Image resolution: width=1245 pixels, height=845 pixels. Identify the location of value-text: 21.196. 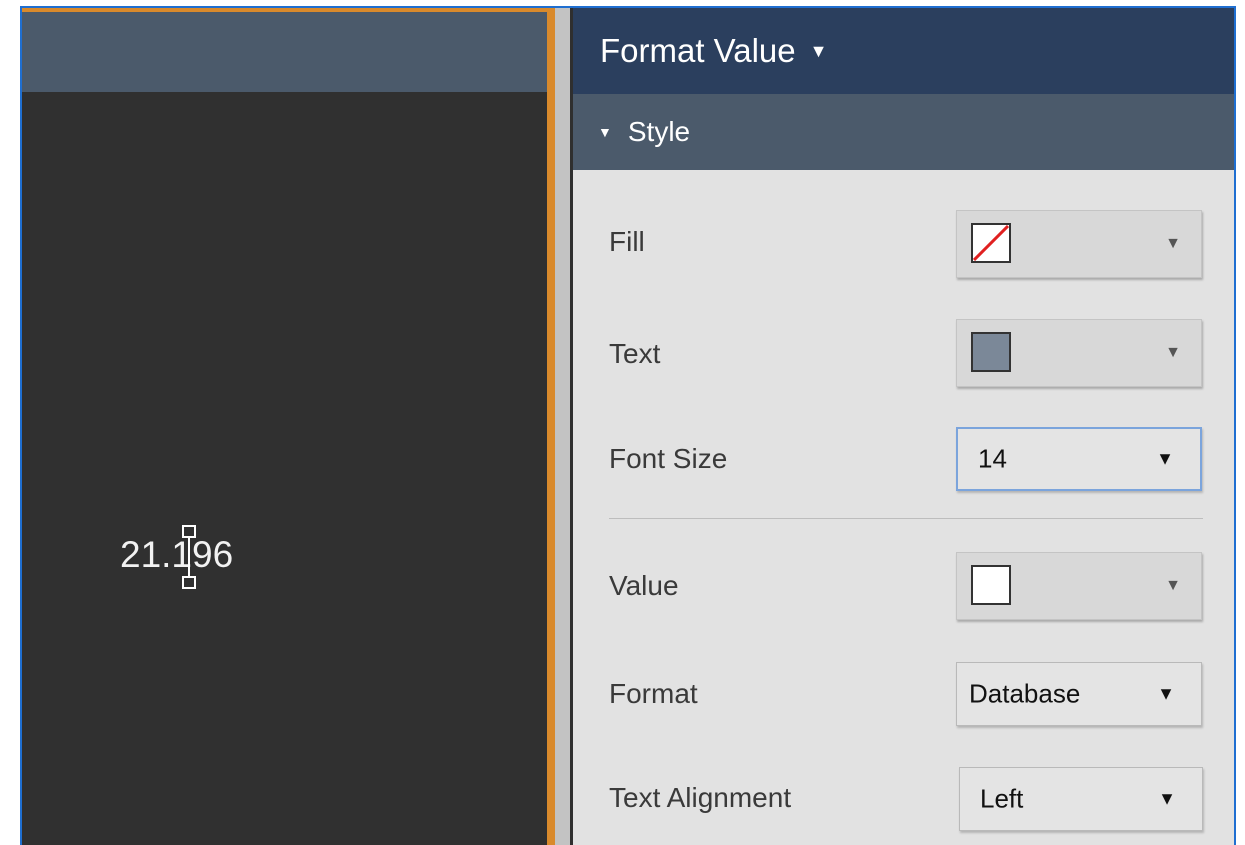
(176, 555).